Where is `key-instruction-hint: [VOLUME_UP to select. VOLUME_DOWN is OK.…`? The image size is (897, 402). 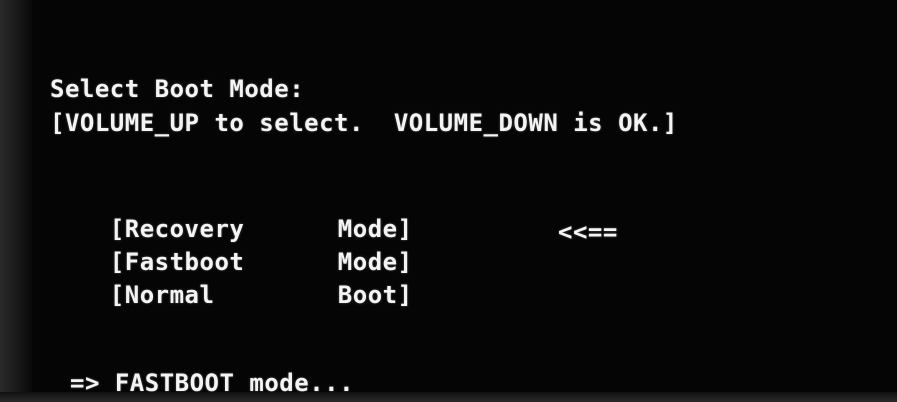
key-instruction-hint: [VOLUME_UP to select. VOLUME_DOWN is OK.… is located at coordinates (364, 123).